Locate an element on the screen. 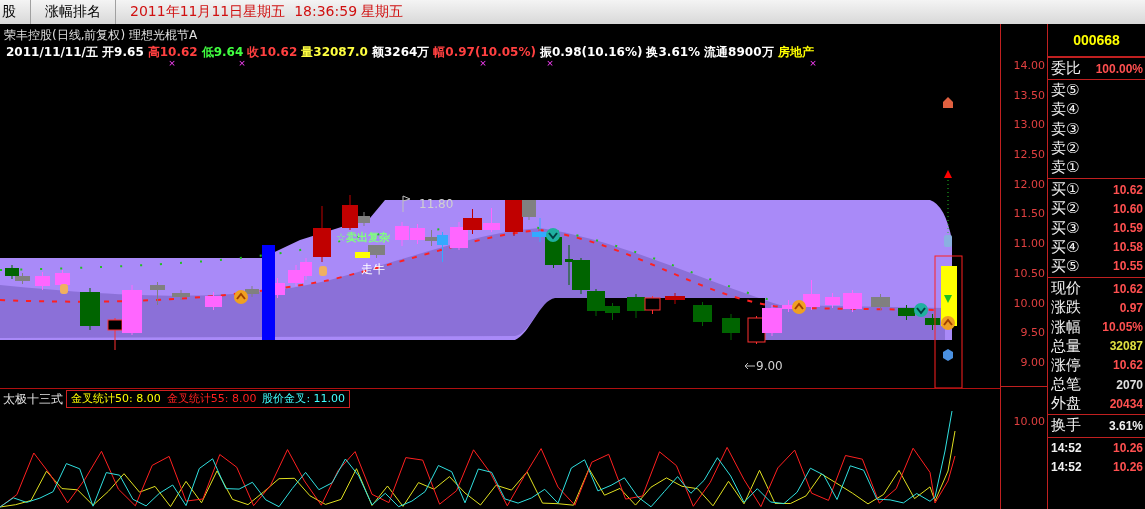  stat-value: 32087 is located at coordinates (1126, 346).